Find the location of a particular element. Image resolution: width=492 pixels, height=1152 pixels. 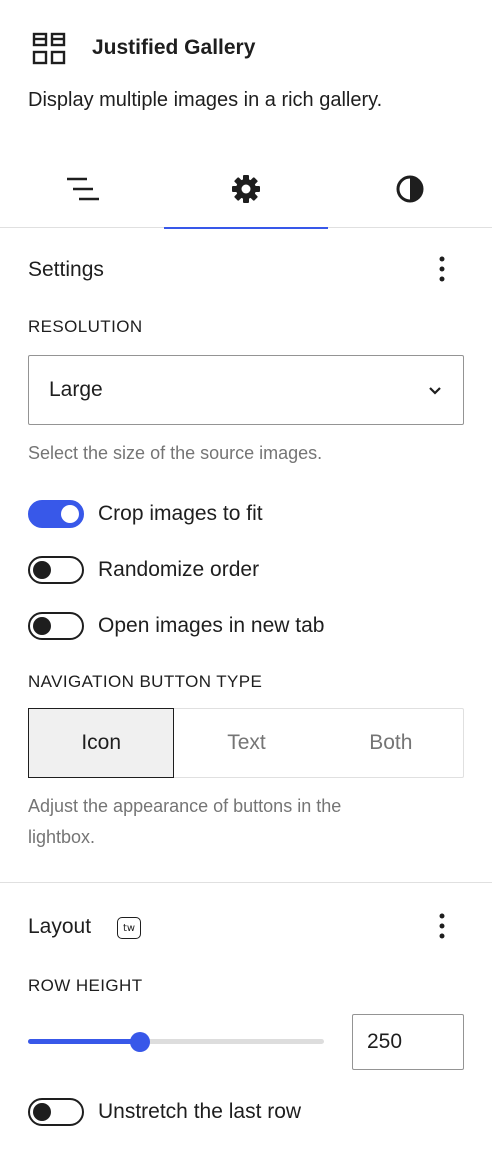

unstretch-last-row-toggle-row: Unstretch the last row is located at coordinates (164, 1112).